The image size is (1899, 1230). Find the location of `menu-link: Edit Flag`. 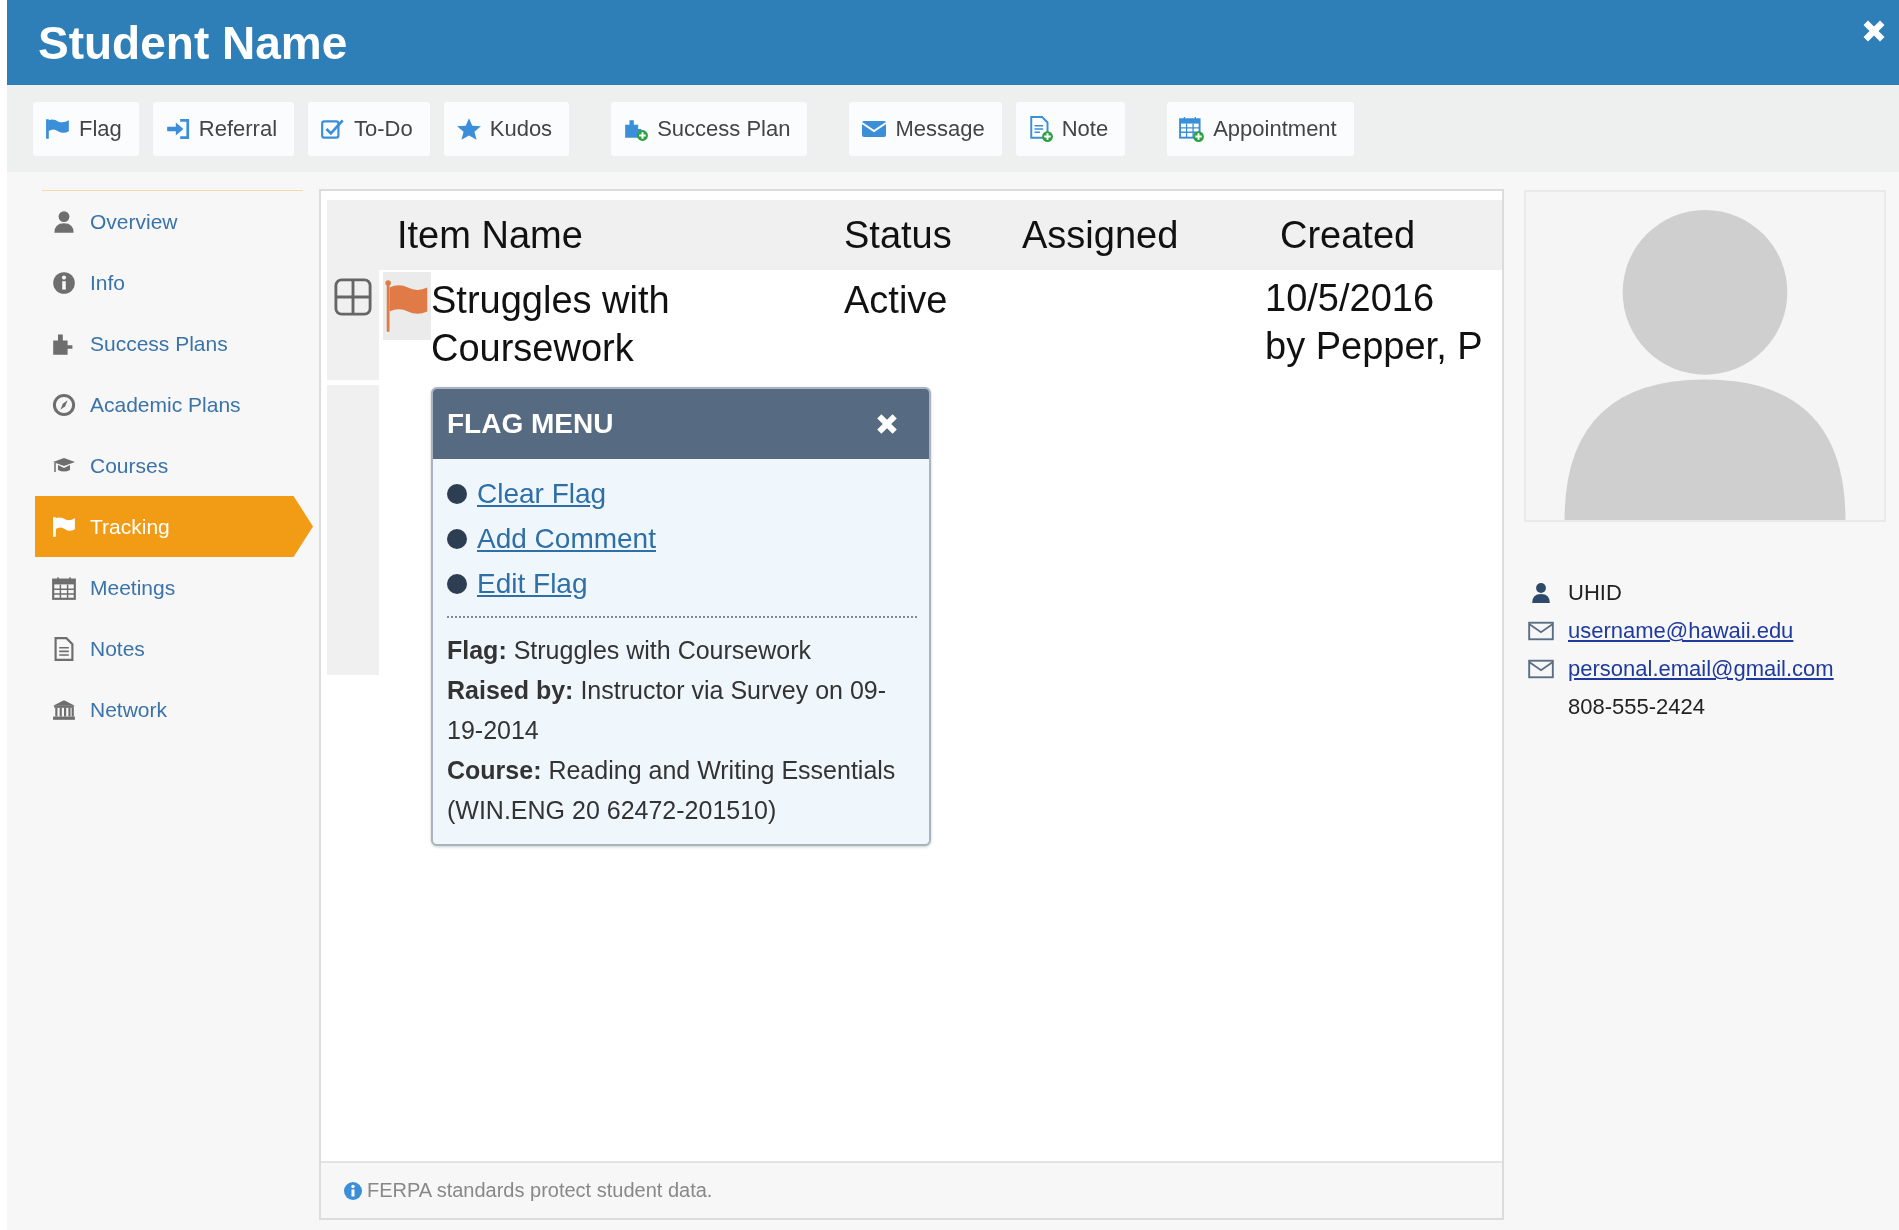

menu-link: Edit Flag is located at coordinates (532, 583).